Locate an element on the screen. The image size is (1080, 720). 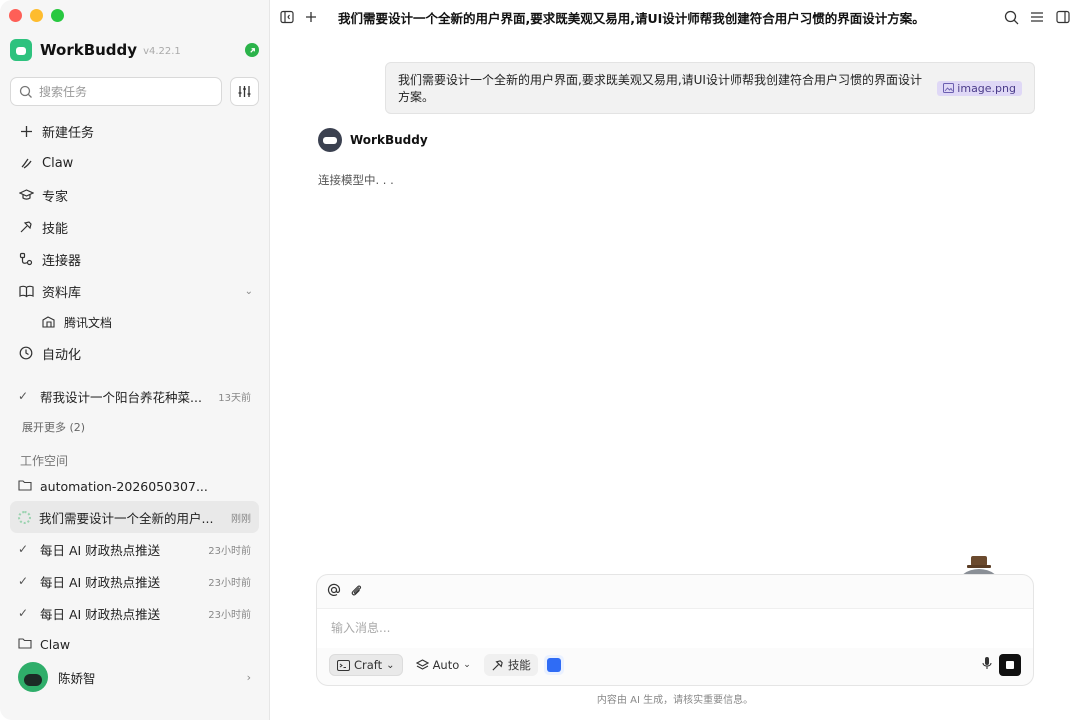
list-icon is located at coordinates (1037, 17).